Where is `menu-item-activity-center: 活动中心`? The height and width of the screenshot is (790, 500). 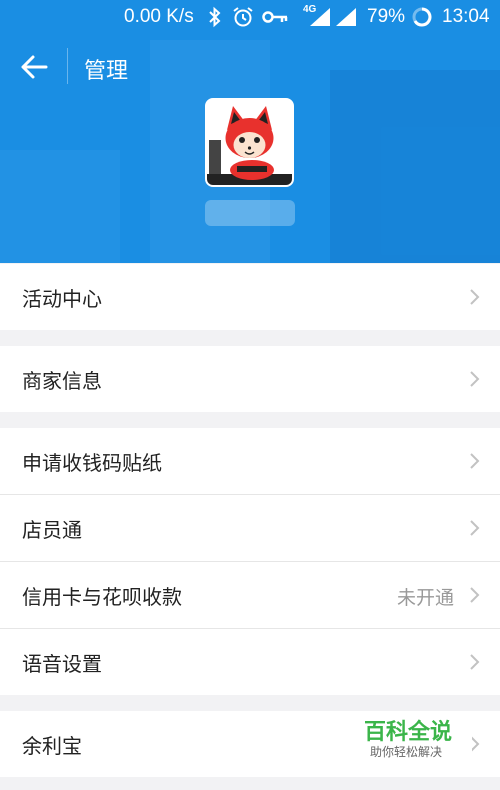
menu-item-activity-center: 活动中心 is located at coordinates (250, 297).